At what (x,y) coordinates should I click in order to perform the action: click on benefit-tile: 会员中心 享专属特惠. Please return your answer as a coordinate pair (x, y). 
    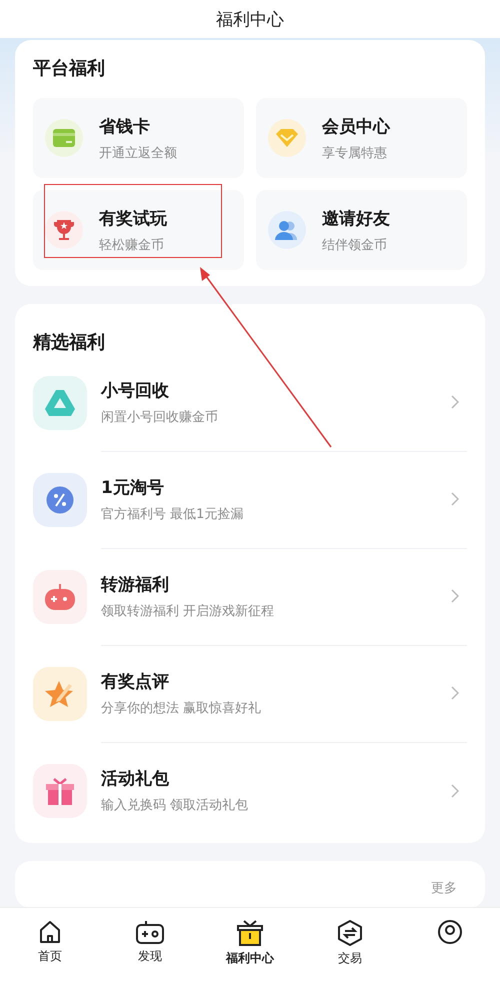
    Looking at the image, I should click on (361, 138).